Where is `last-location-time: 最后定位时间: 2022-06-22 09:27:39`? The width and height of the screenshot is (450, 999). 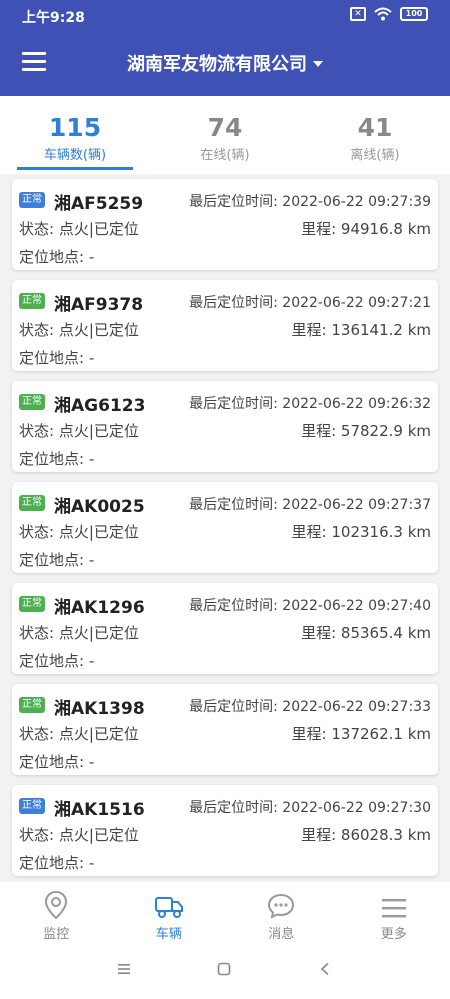 last-location-time: 最后定位时间: 2022-06-22 09:27:39 is located at coordinates (310, 202).